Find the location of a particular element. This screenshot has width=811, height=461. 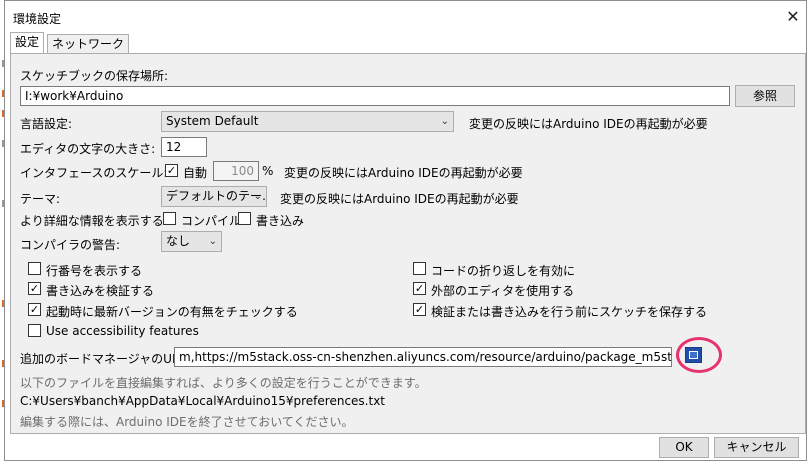

scale-auto-label: 自動 is located at coordinates (195, 173).